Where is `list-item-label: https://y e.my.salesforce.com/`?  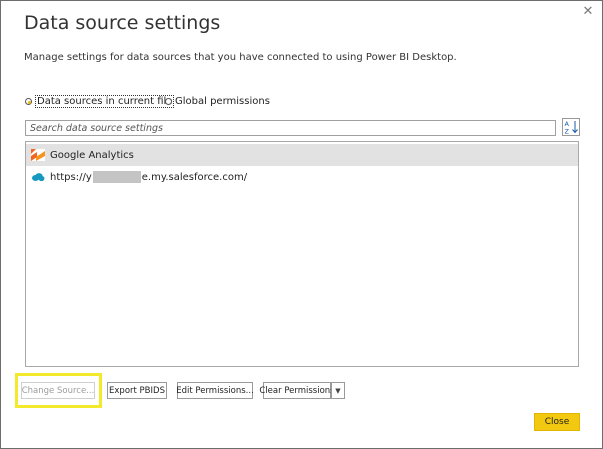
list-item-label: https://y e.my.salesforce.com/ is located at coordinates (148, 177).